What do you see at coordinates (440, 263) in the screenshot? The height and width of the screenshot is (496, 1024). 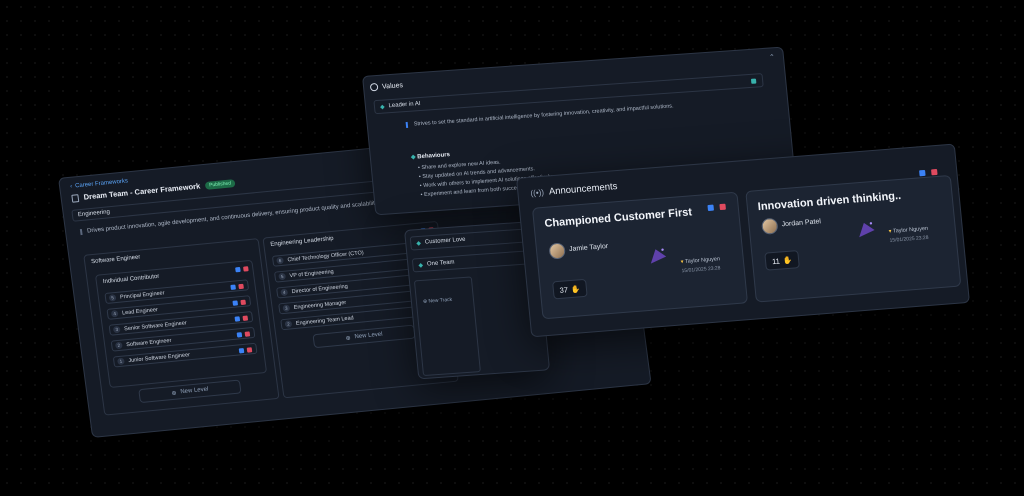 I see `value-label: One Team` at bounding box center [440, 263].